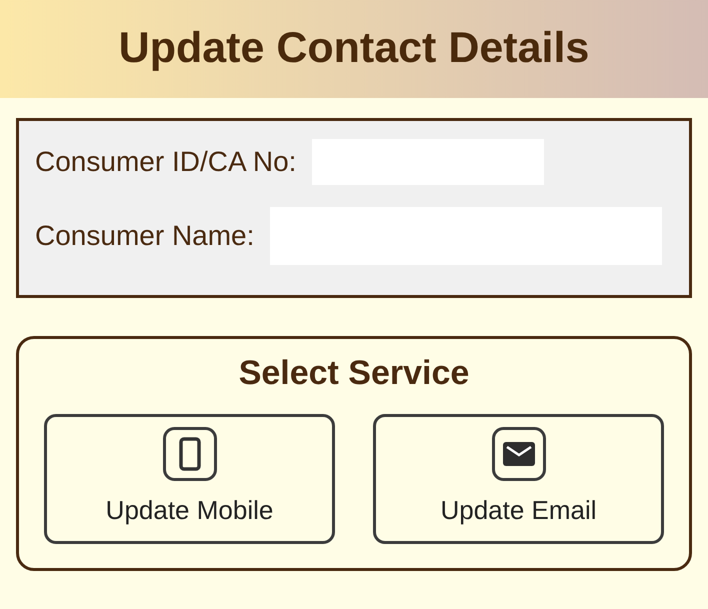 This screenshot has height=609, width=708. Describe the element at coordinates (165, 162) in the screenshot. I see `field-label: Consumer ID/CA No:` at that location.